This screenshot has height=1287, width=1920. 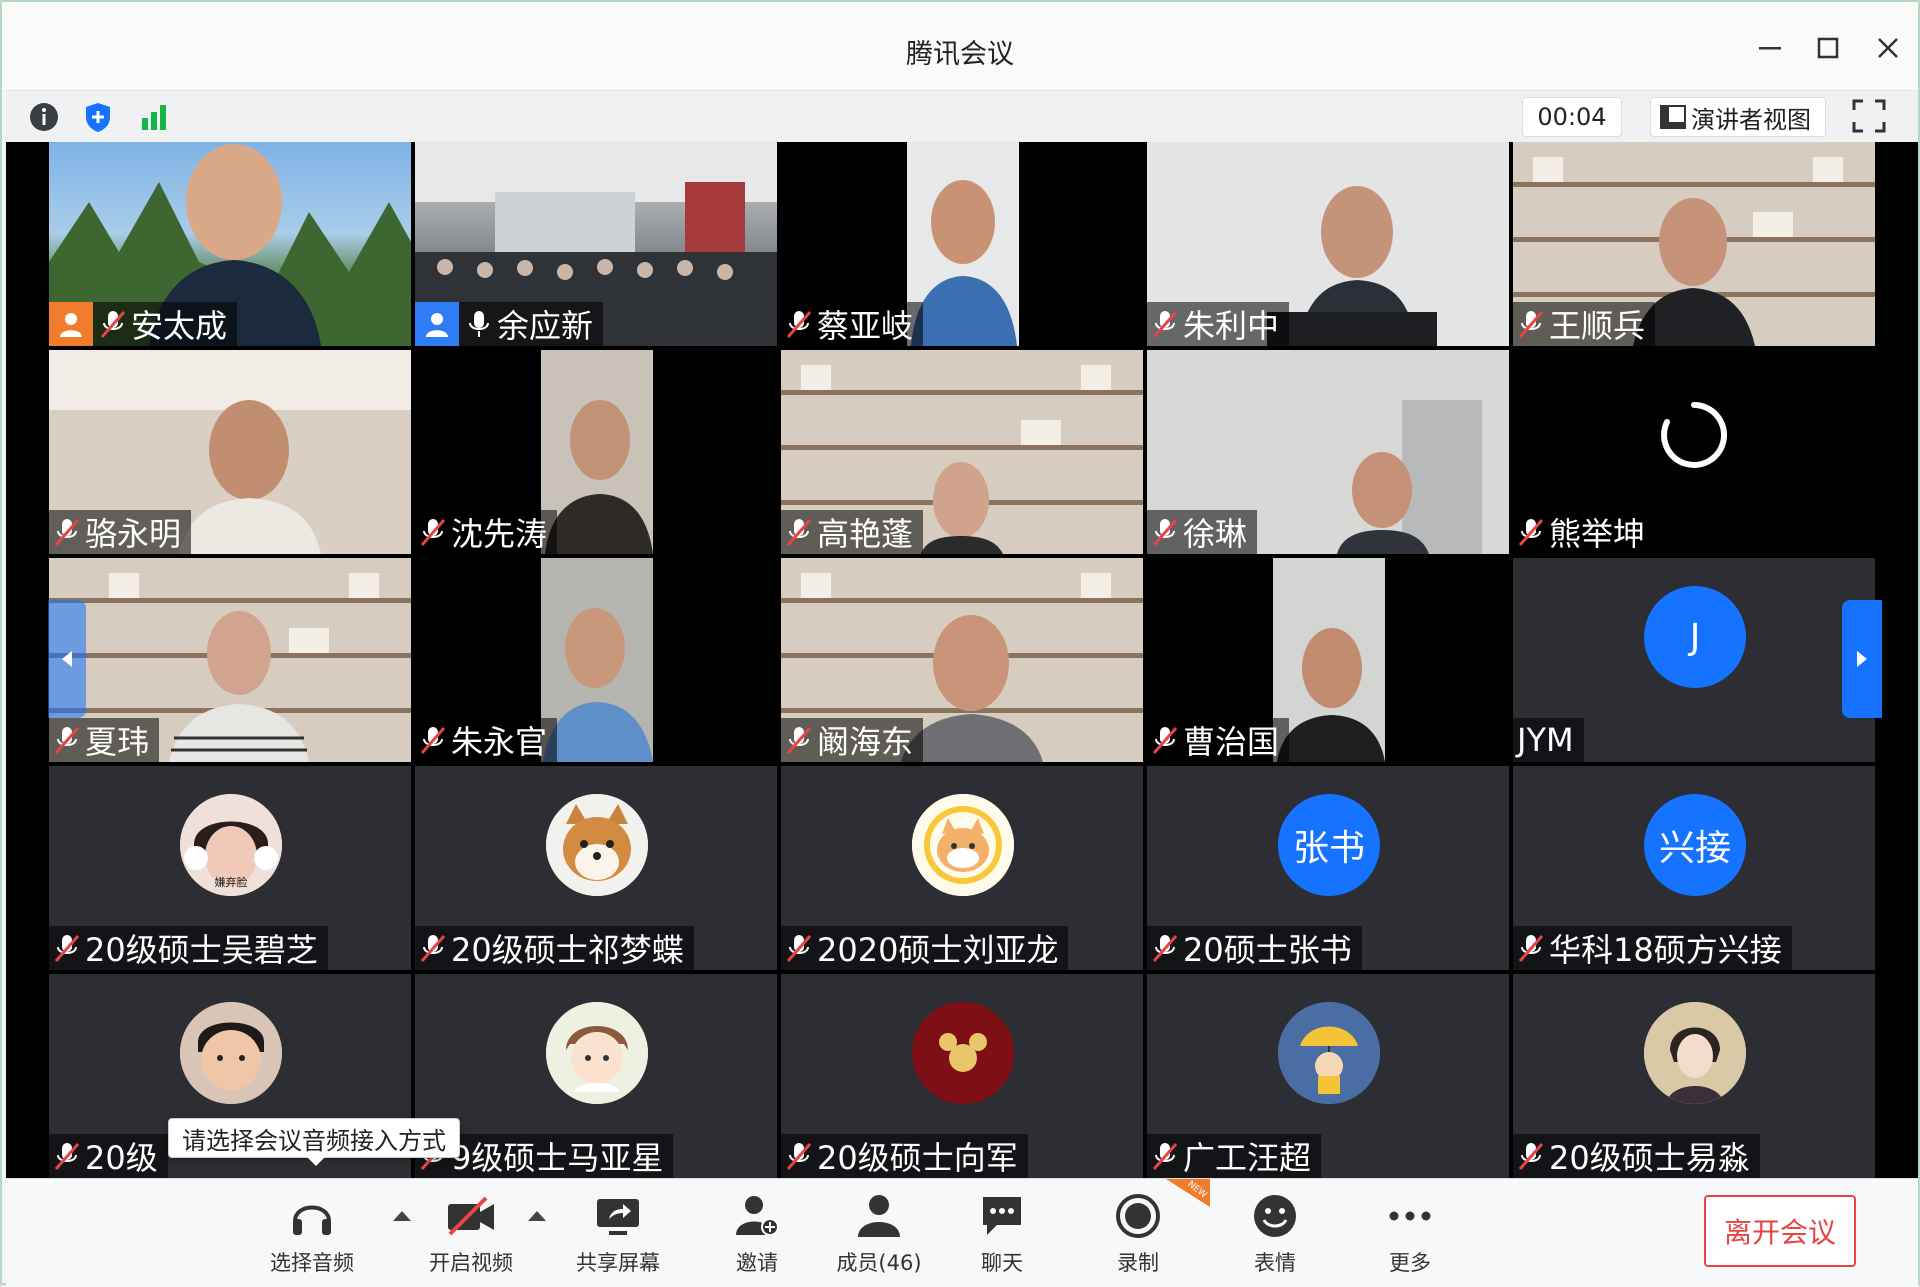 I want to click on minimize-button, so click(x=1770, y=48).